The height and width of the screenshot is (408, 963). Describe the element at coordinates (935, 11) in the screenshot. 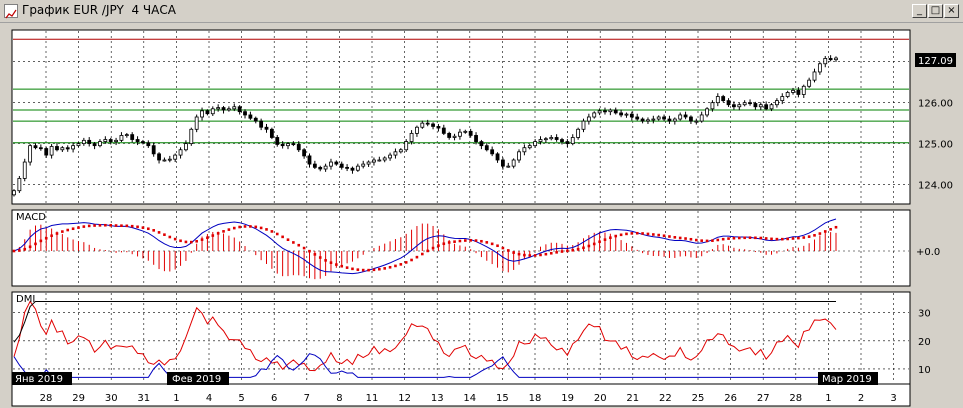

I see `maximize-button: □` at that location.